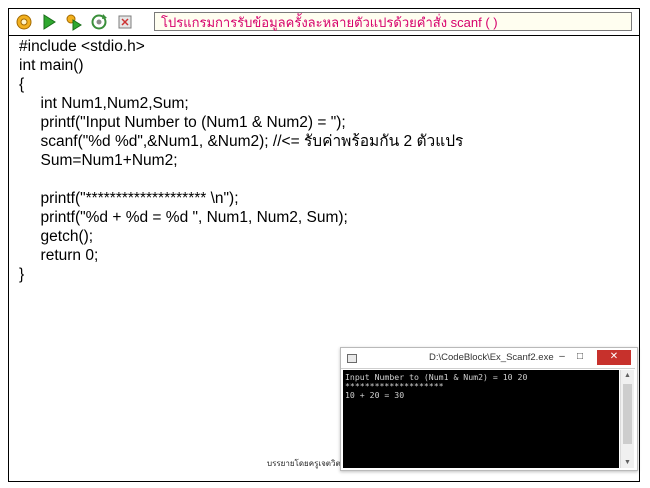 This screenshot has height=488, width=650. Describe the element at coordinates (627, 375) in the screenshot. I see `scroll-up-icon: ▲` at that location.